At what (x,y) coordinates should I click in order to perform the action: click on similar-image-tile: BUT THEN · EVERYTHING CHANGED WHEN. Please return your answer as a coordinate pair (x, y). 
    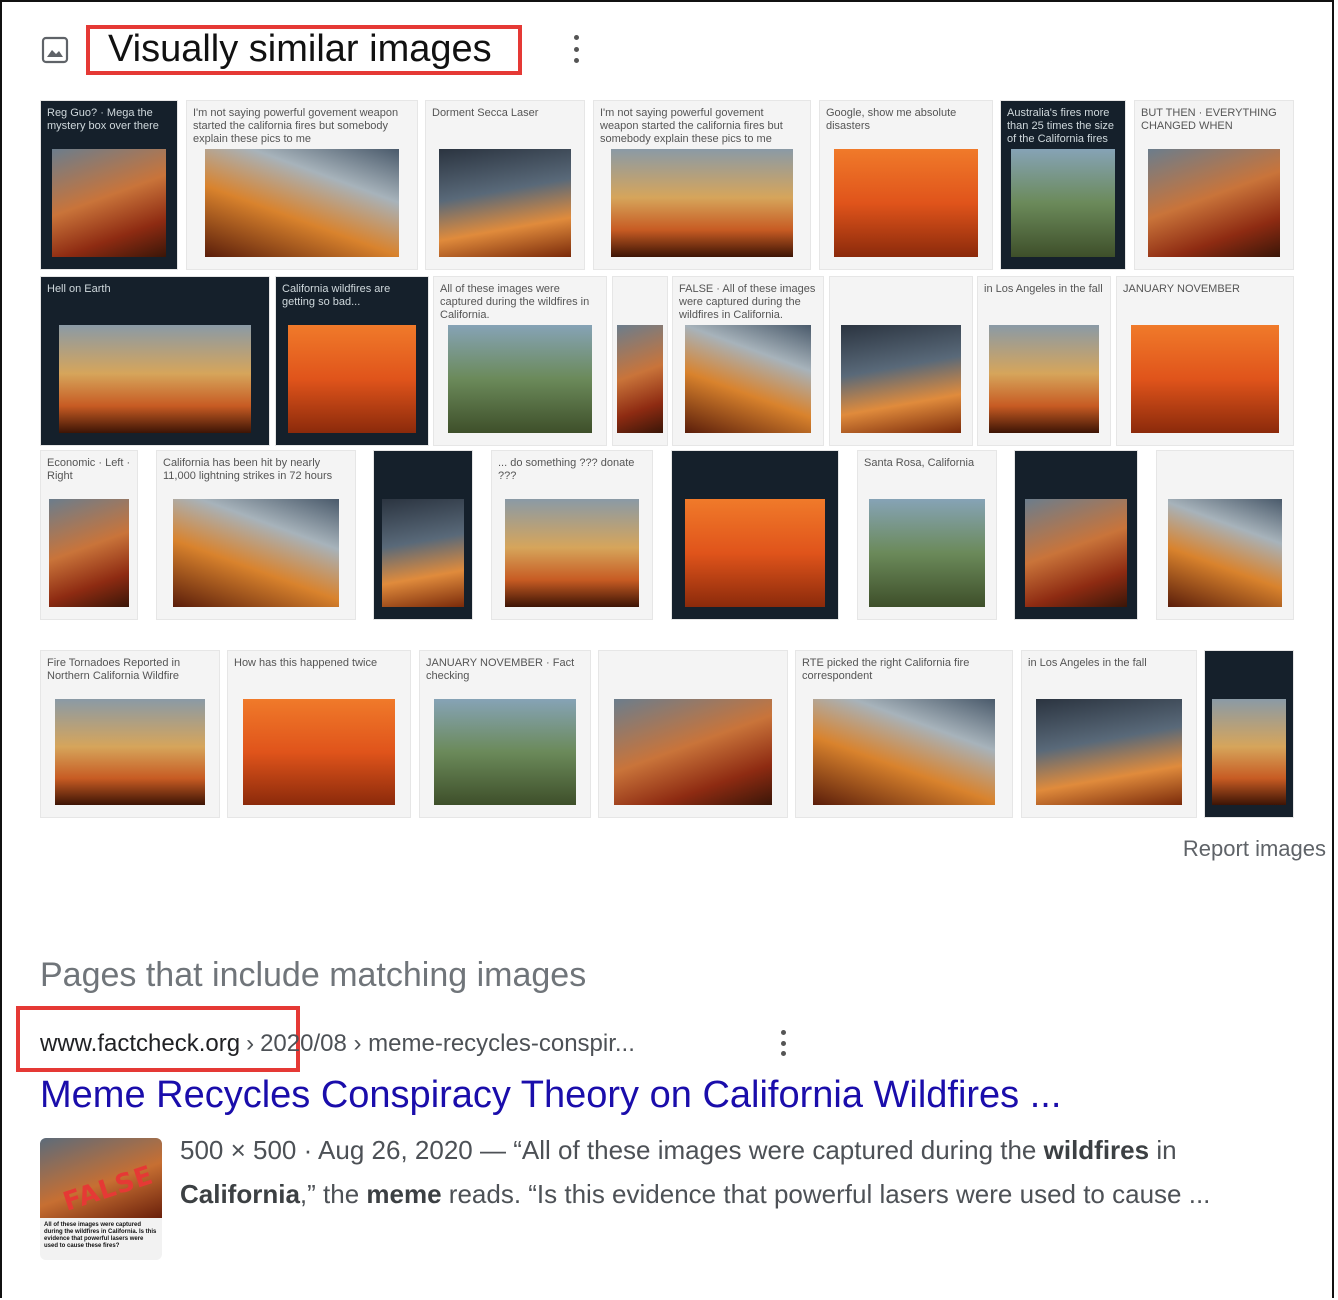
    Looking at the image, I should click on (1214, 185).